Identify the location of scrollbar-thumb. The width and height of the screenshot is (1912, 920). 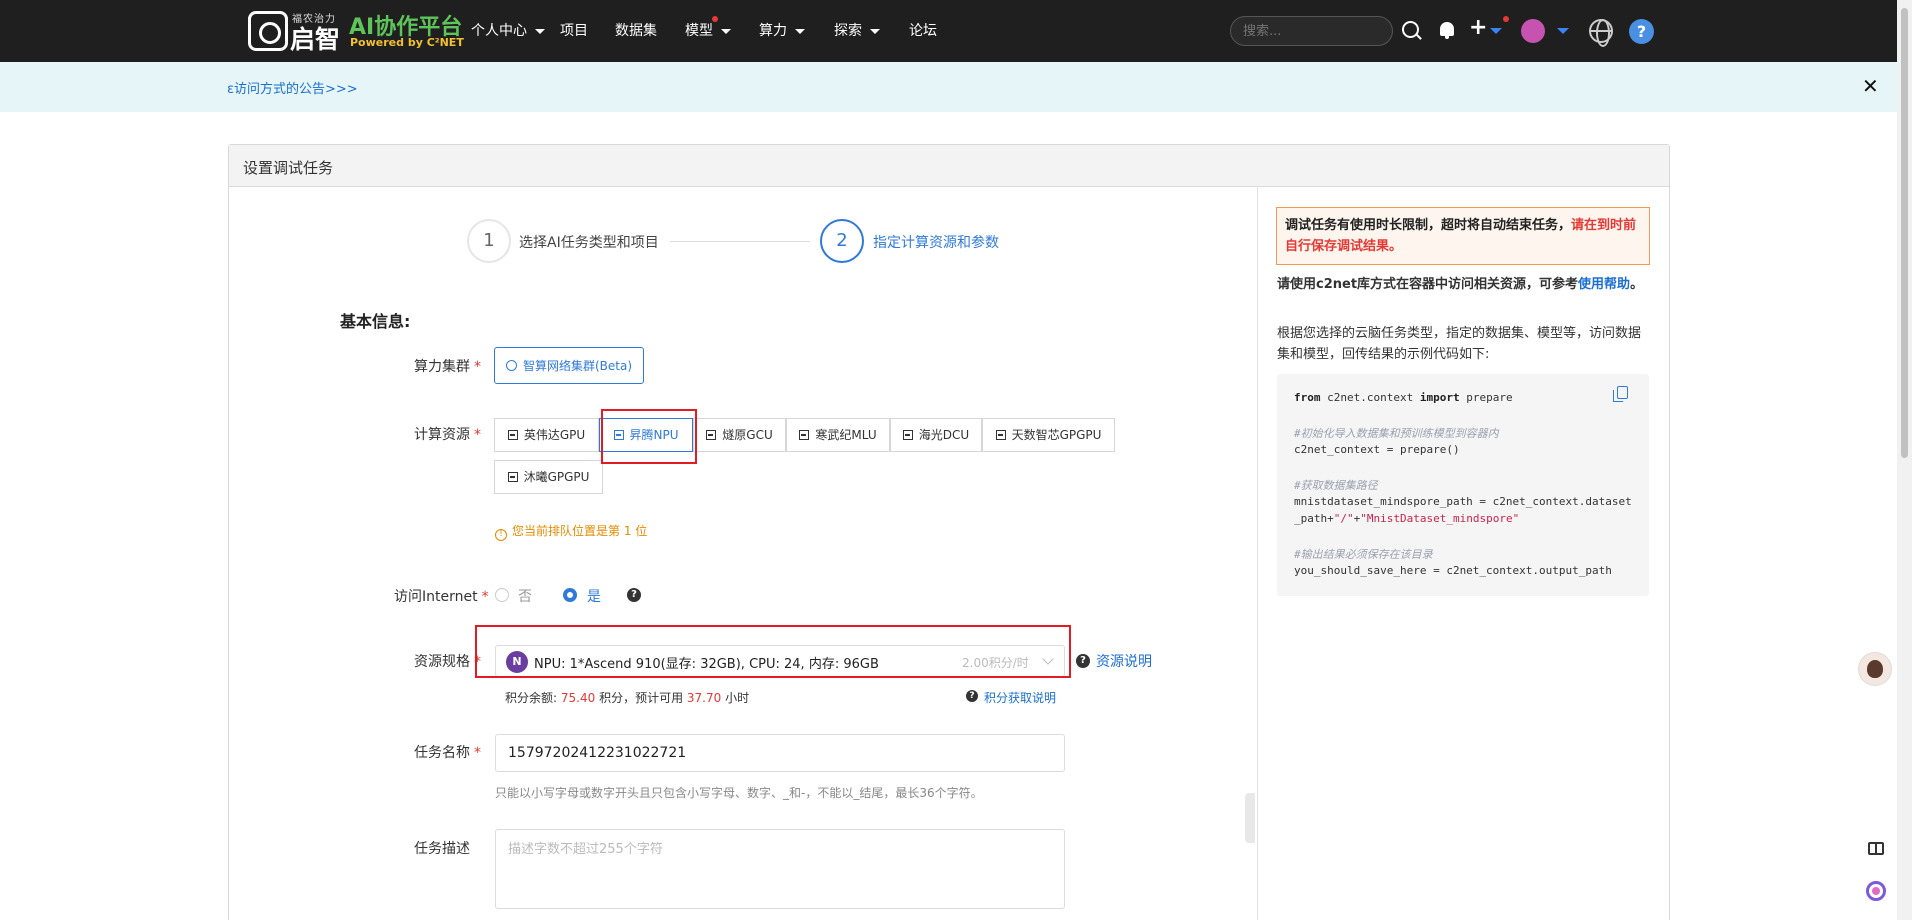
(1904, 233).